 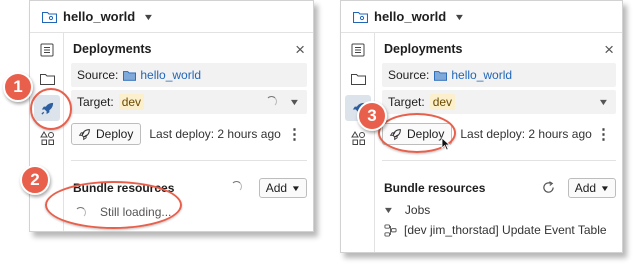 What do you see at coordinates (500, 188) in the screenshot?
I see `bundle-resources-header: Bundle resources Add ▼` at bounding box center [500, 188].